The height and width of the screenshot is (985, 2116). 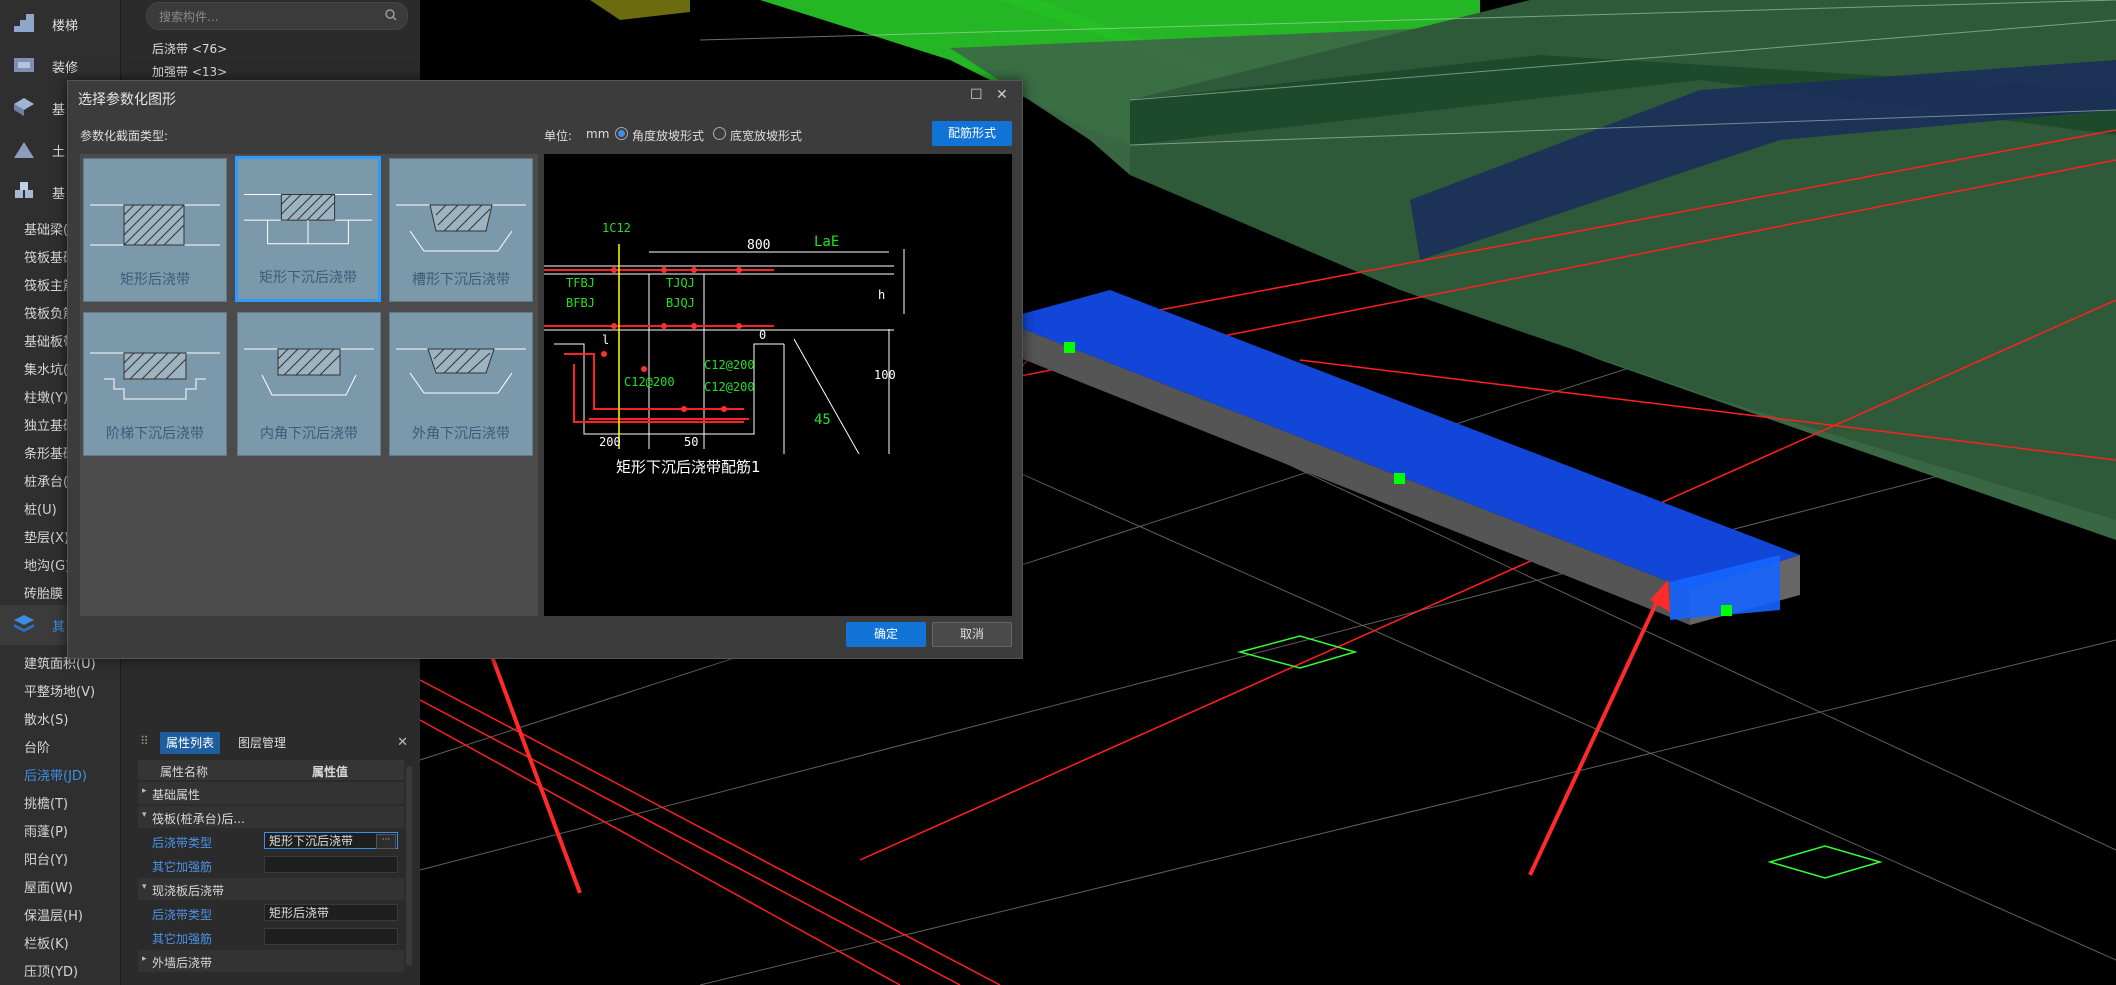 I want to click on stair-icon, so click(x=24, y=23).